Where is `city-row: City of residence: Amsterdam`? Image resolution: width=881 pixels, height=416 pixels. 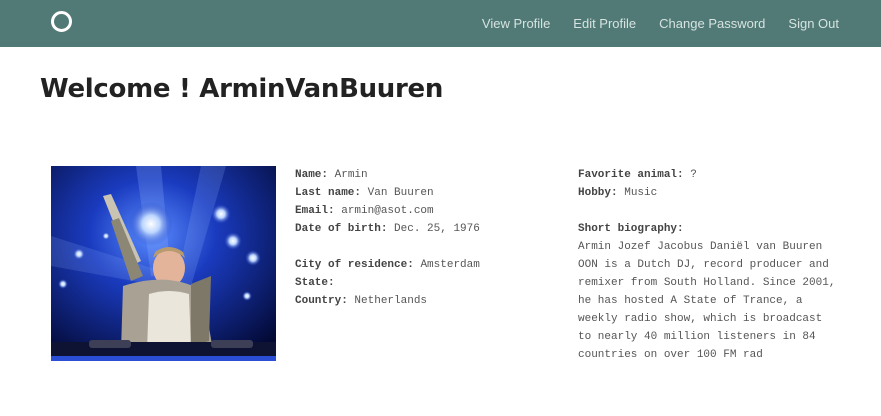
city-row: City of residence: Amsterdam is located at coordinates (420, 265).